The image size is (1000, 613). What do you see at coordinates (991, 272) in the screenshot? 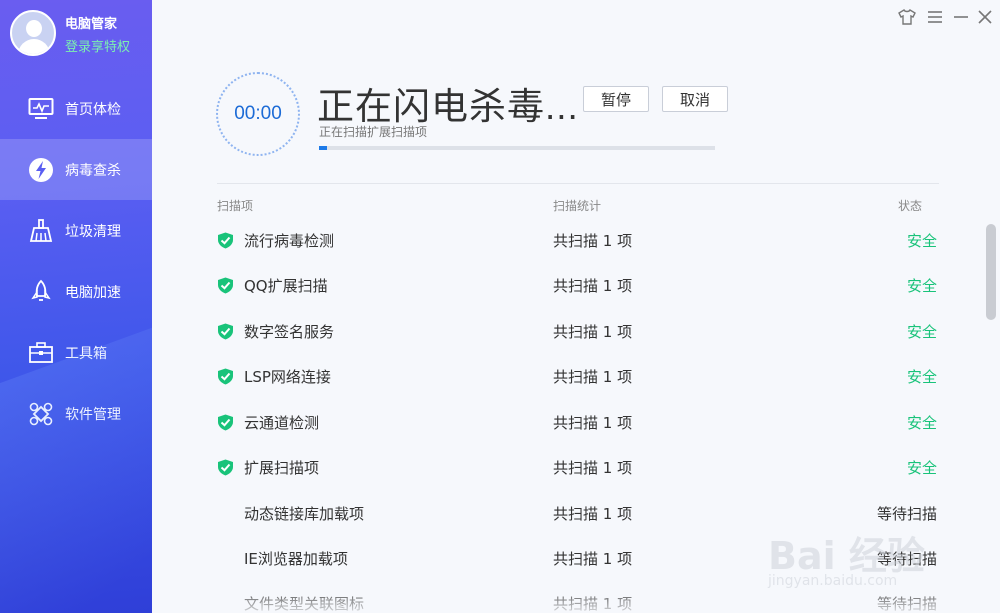
I see `scrollbar-thumb` at bounding box center [991, 272].